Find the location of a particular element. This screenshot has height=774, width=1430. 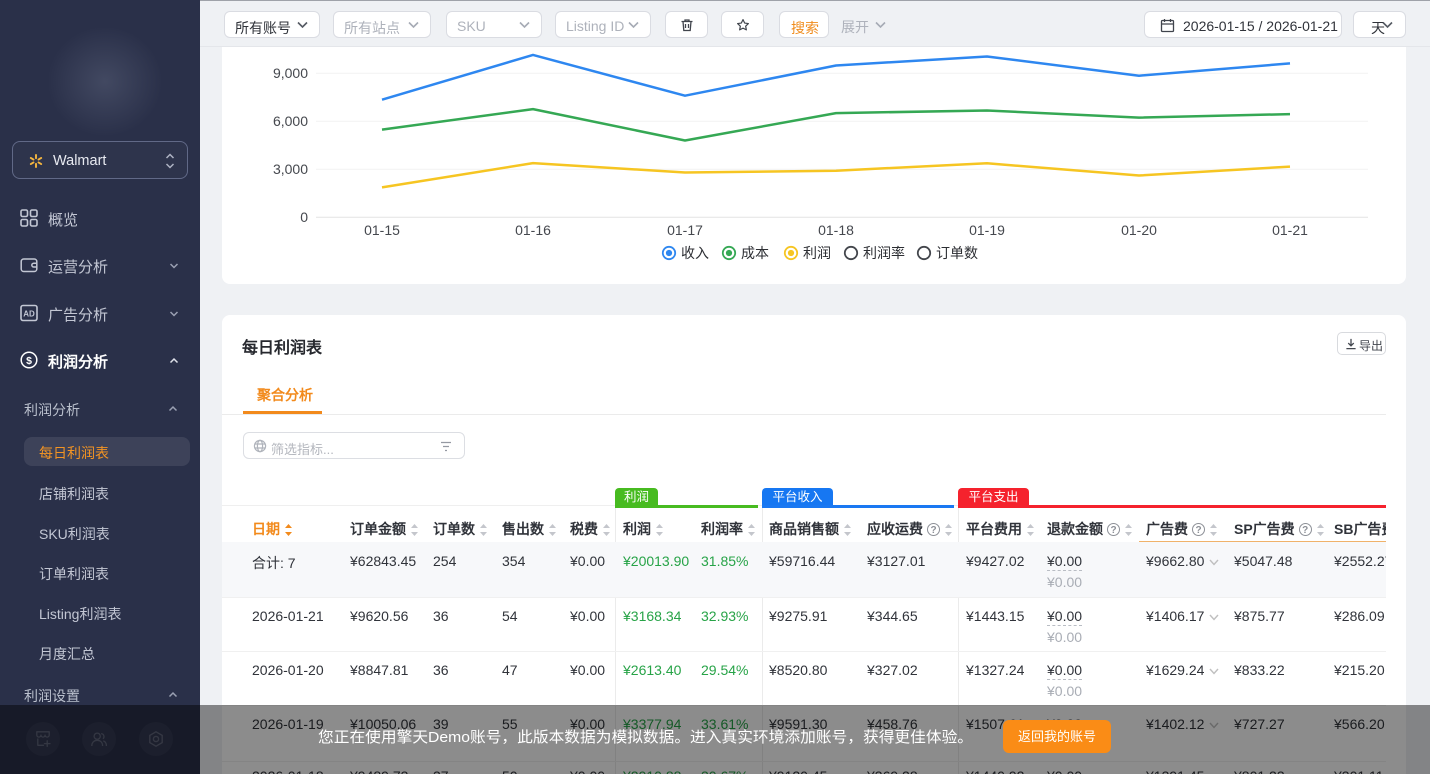

svg-text: 利润率 is located at coordinates (884, 253).